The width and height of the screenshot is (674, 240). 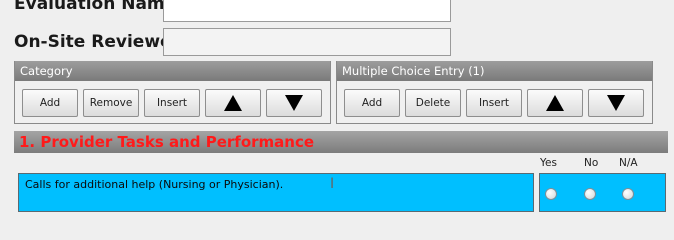 What do you see at coordinates (111, 103) in the screenshot?
I see `category-remove-button: Remove` at bounding box center [111, 103].